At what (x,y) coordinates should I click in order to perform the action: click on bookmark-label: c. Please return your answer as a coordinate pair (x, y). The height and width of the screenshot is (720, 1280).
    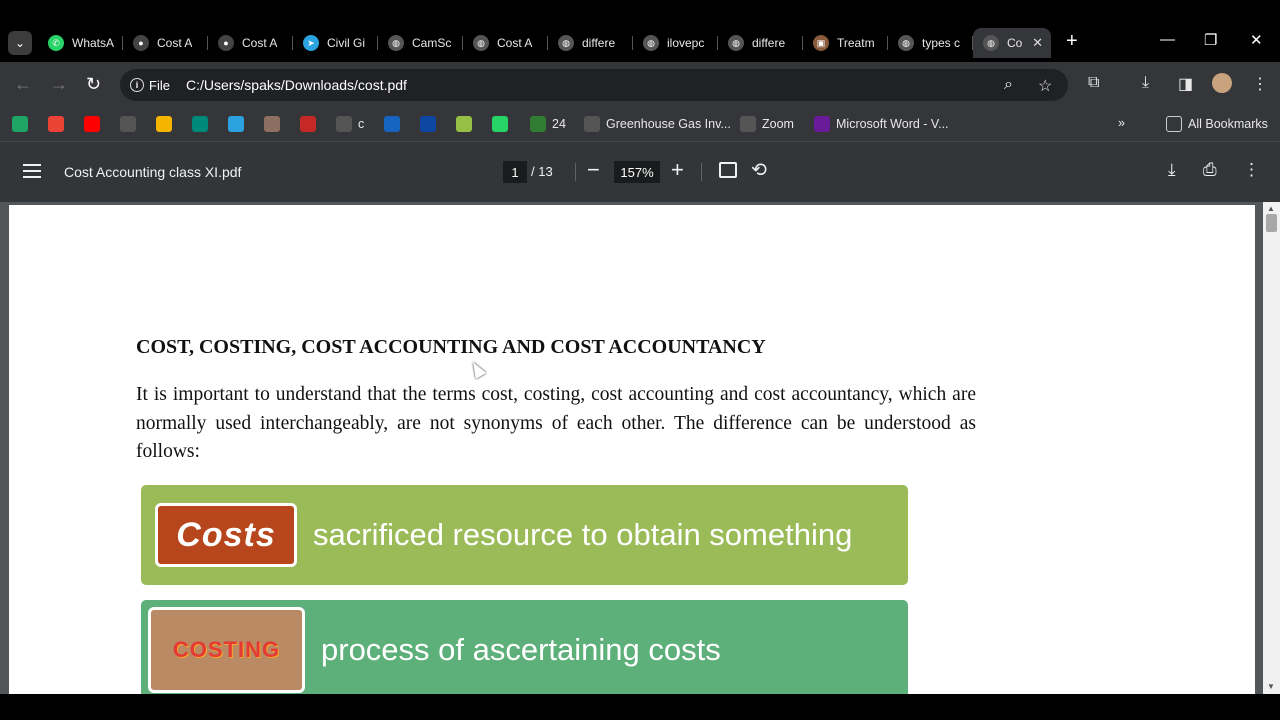
    Looking at the image, I should click on (361, 124).